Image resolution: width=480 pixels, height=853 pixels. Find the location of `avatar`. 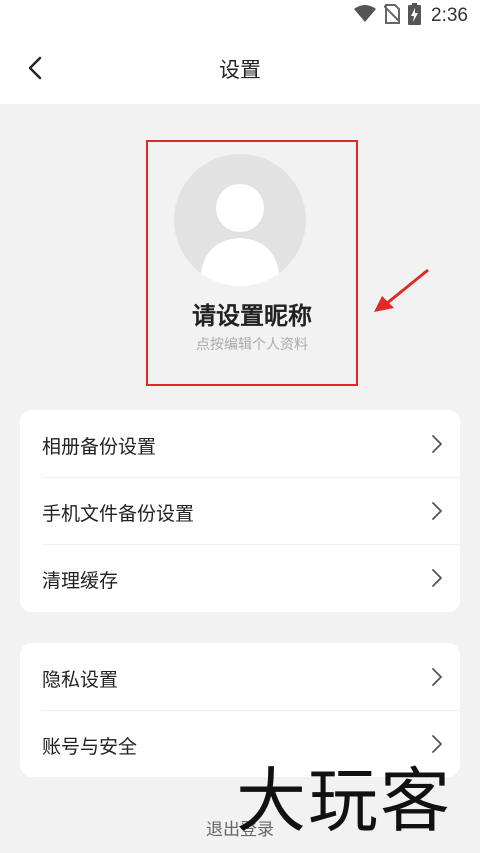

avatar is located at coordinates (240, 220).